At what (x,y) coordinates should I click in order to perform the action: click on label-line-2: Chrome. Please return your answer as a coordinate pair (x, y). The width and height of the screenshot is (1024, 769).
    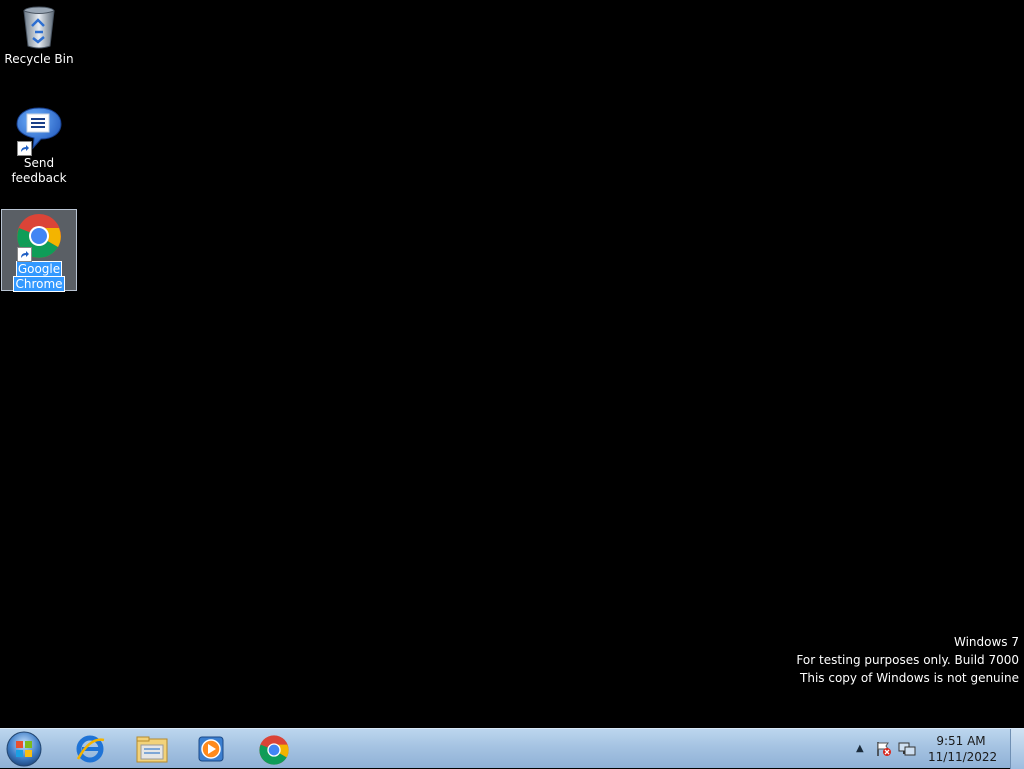
    Looking at the image, I should click on (39, 284).